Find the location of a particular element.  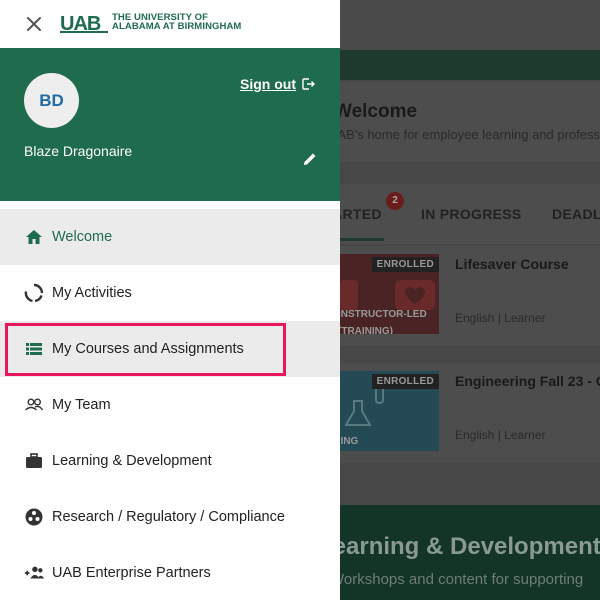

logo-line-2: ALABAMA AT BIRMINGHAM is located at coordinates (177, 26).